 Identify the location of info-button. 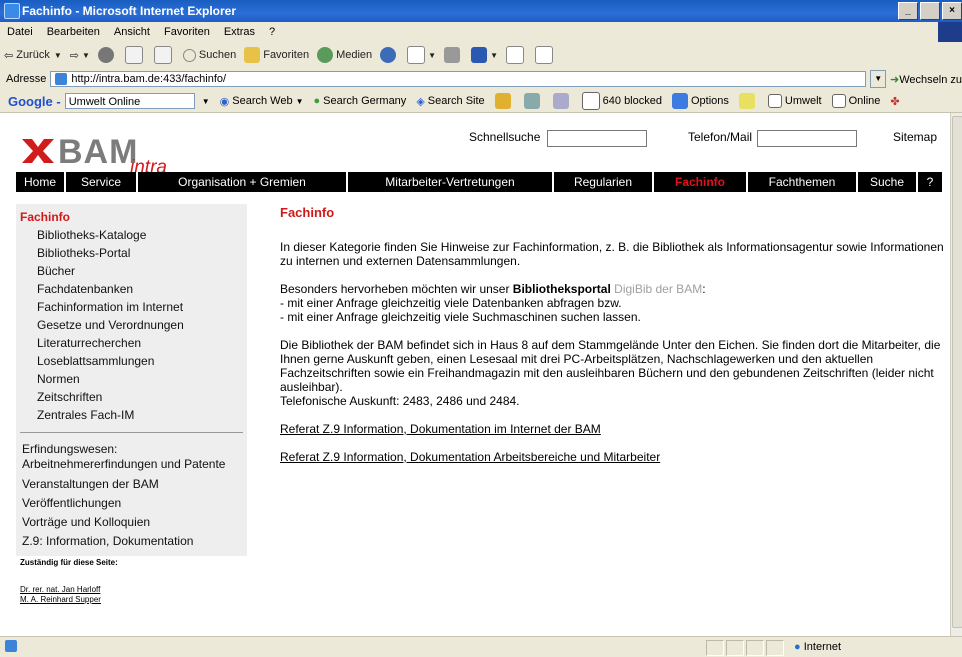
(562, 101).